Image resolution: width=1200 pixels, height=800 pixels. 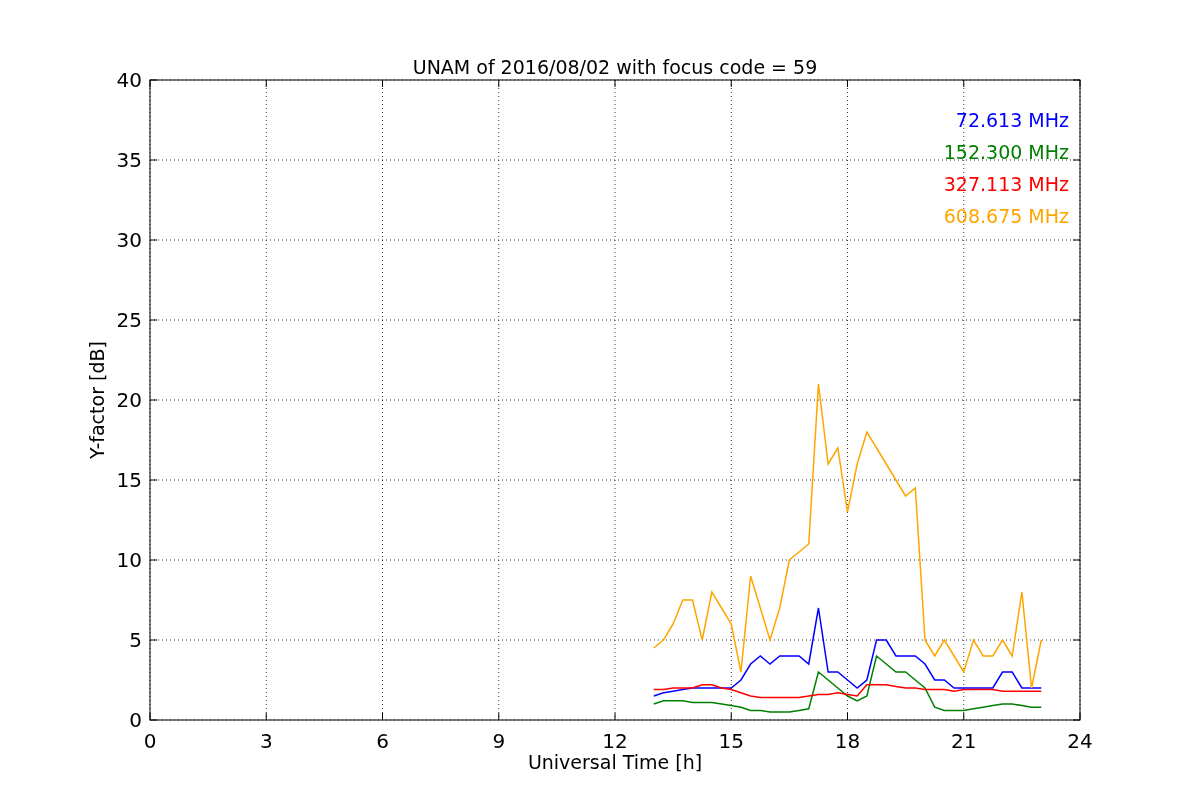 What do you see at coordinates (847, 741) in the screenshot?
I see `axis-tick-label: 18` at bounding box center [847, 741].